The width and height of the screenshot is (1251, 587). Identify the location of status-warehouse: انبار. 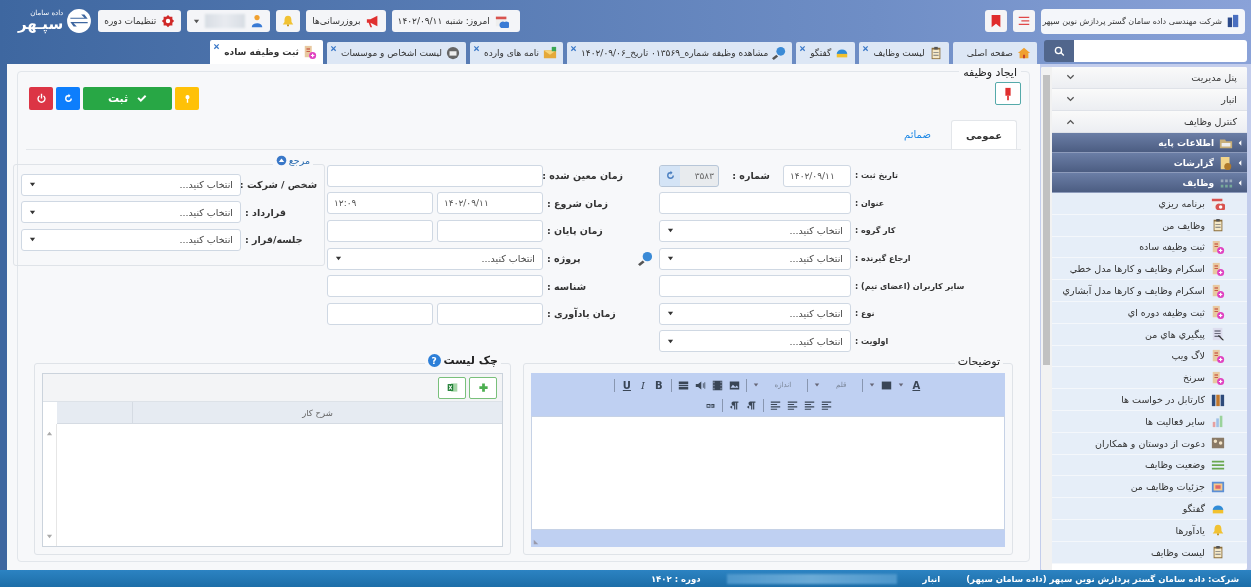
(931, 578).